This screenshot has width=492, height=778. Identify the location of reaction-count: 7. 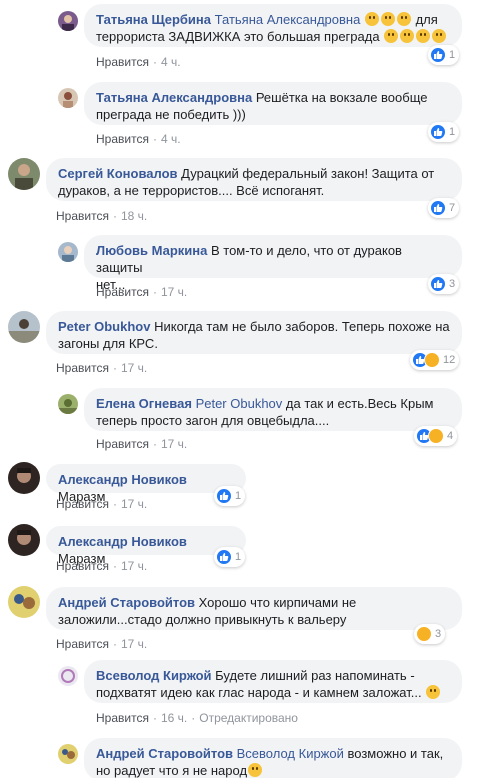
(444, 208).